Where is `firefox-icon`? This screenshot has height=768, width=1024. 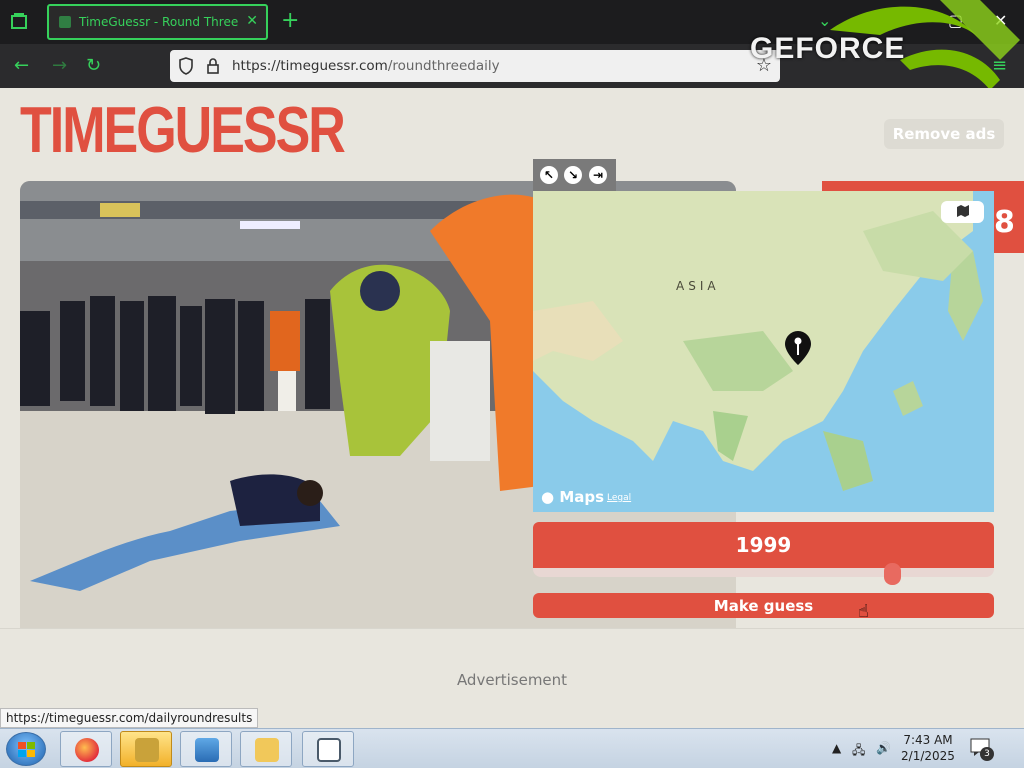 firefox-icon is located at coordinates (87, 750).